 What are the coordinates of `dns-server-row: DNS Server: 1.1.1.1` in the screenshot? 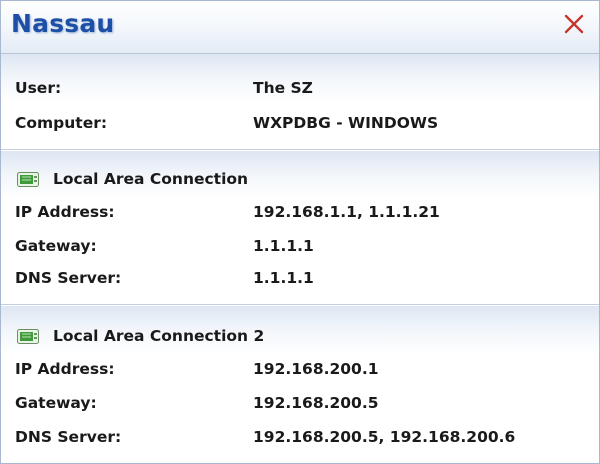 It's located at (300, 278).